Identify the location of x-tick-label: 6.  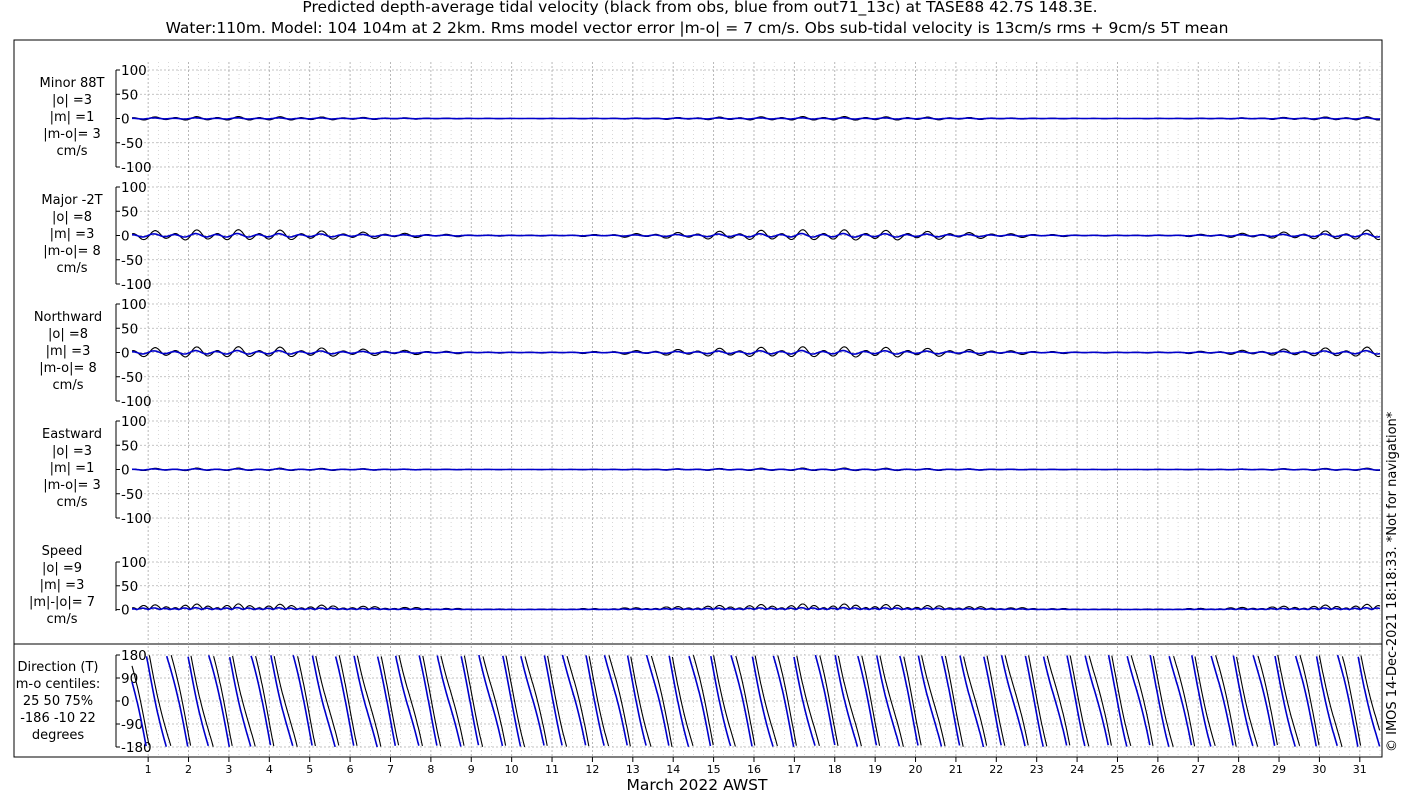
(350, 769).